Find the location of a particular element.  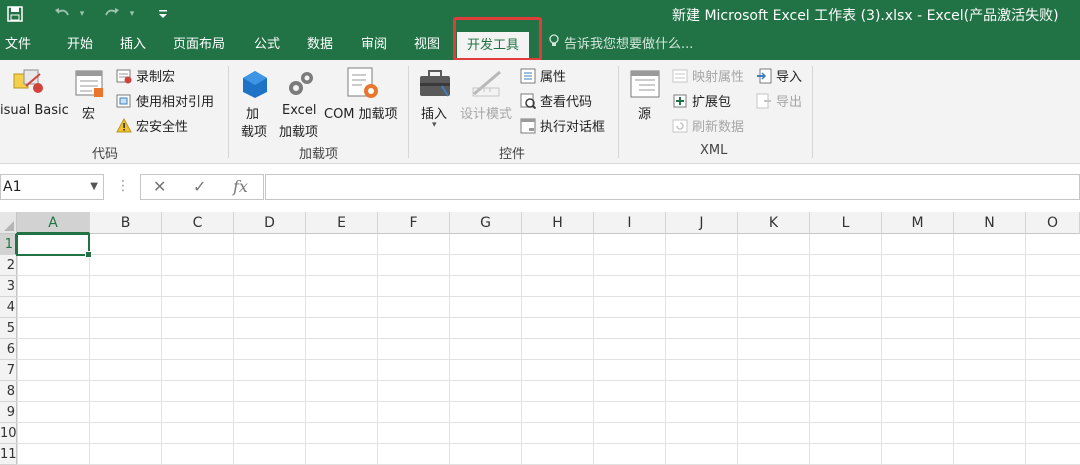

addins-label-1: 加 is located at coordinates (253, 114).